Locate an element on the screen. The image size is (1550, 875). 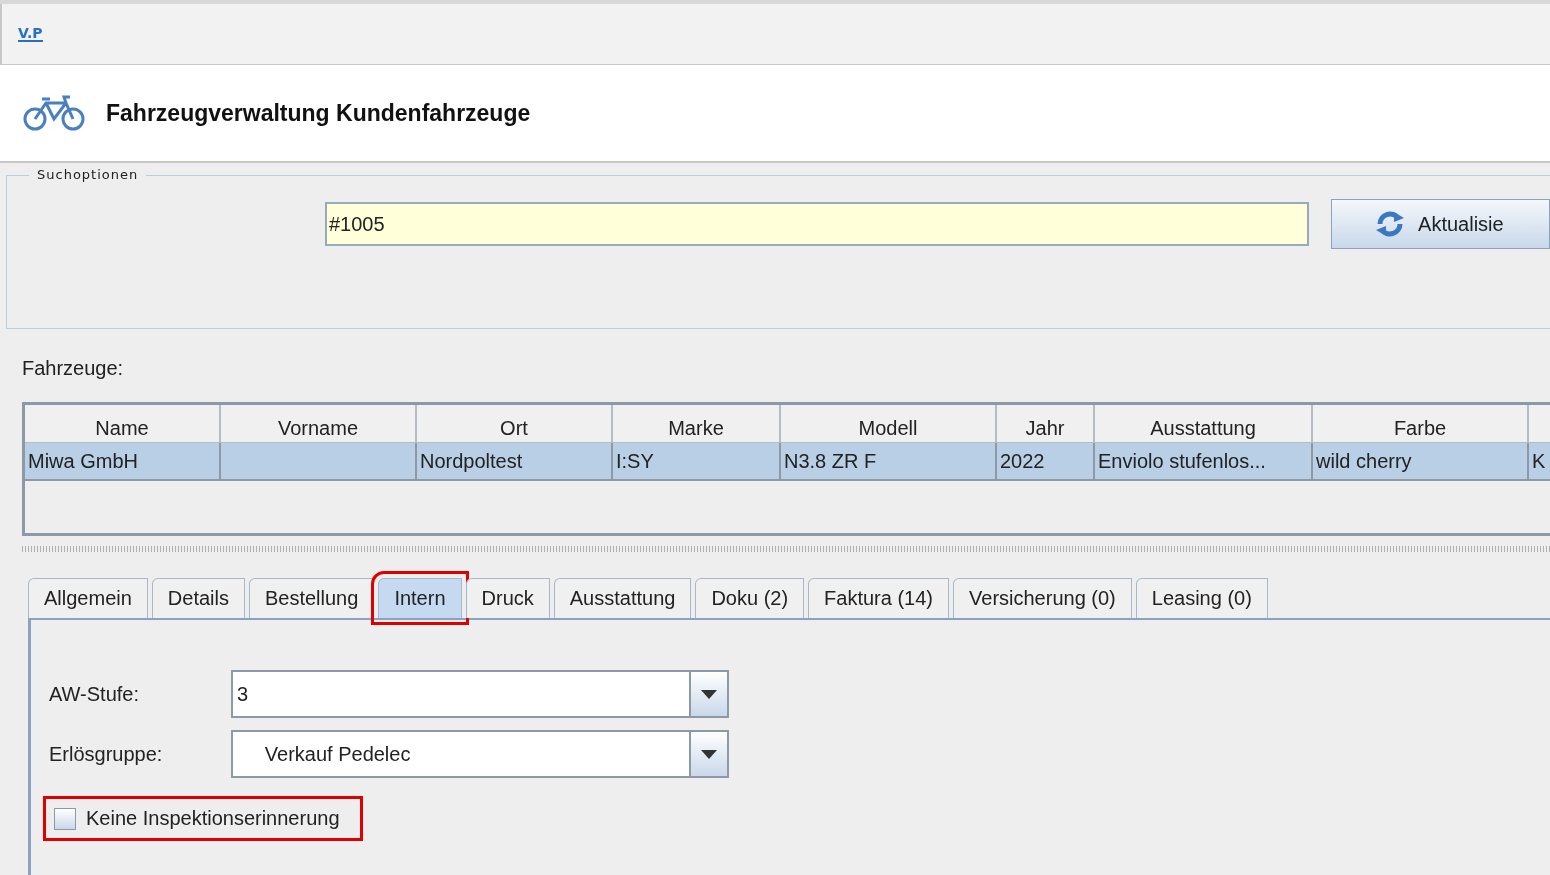
tab: Ausstattung is located at coordinates (622, 598).